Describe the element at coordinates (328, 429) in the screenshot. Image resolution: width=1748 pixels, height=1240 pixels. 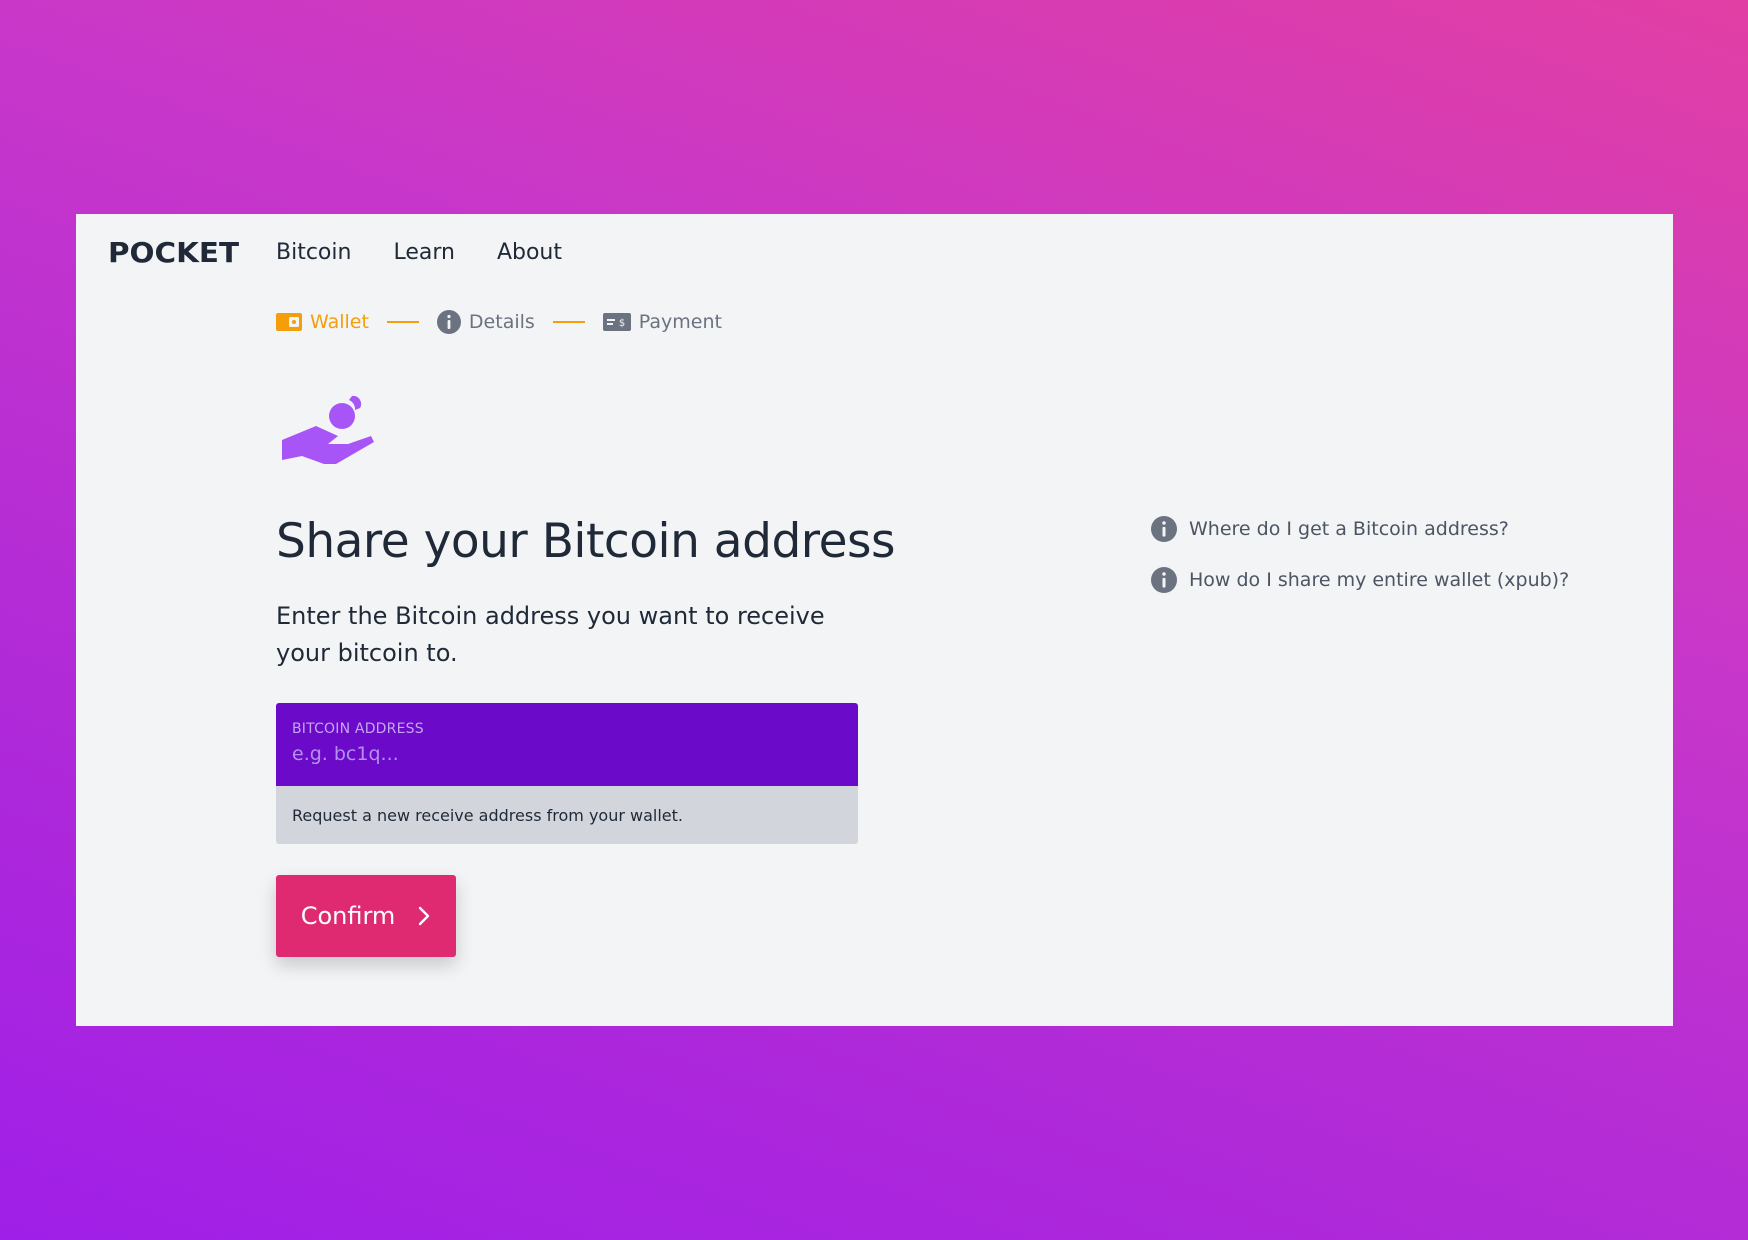
I see `hand-receiving-coin-icon` at that location.